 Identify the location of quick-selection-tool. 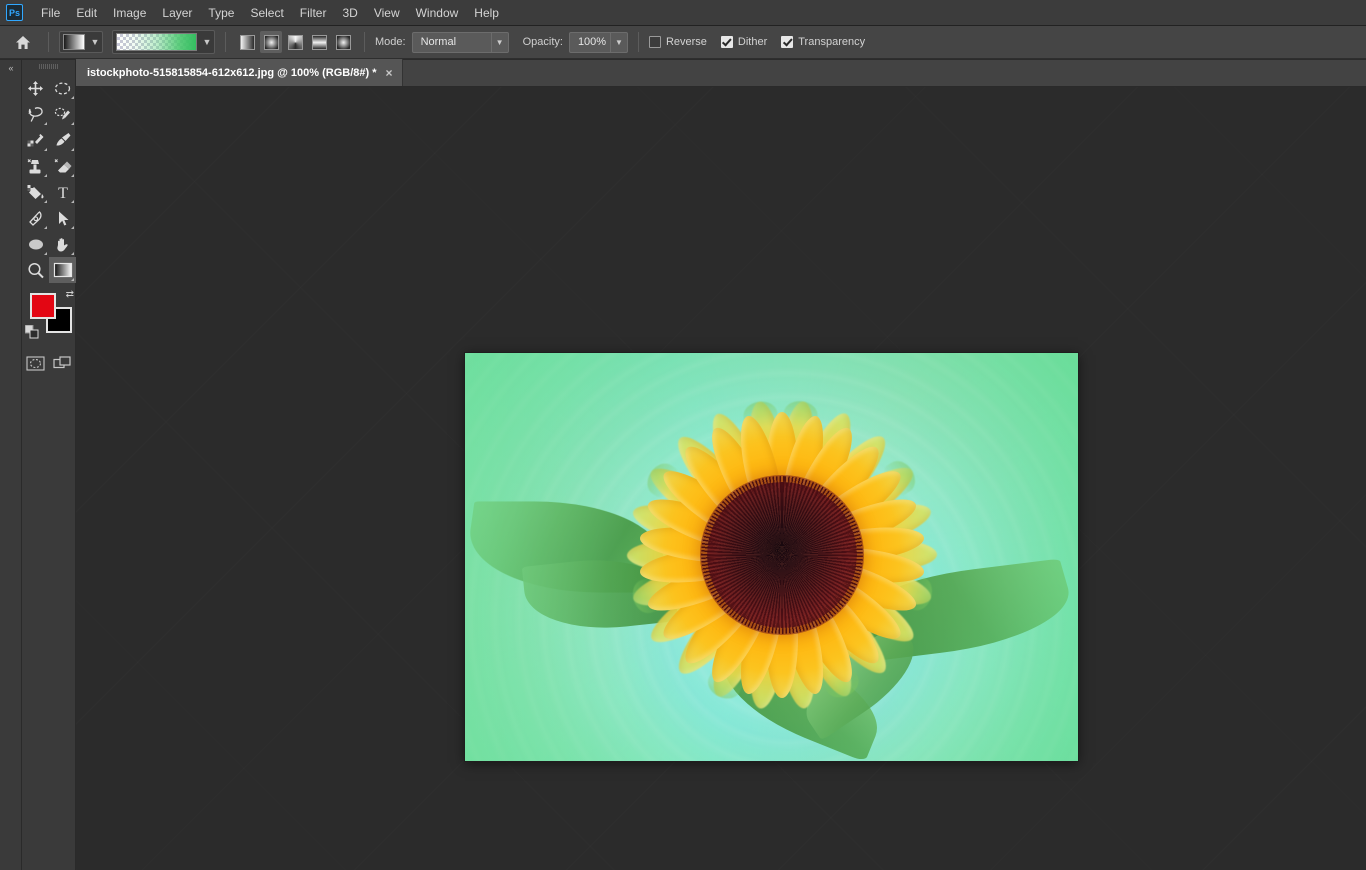
(62, 114).